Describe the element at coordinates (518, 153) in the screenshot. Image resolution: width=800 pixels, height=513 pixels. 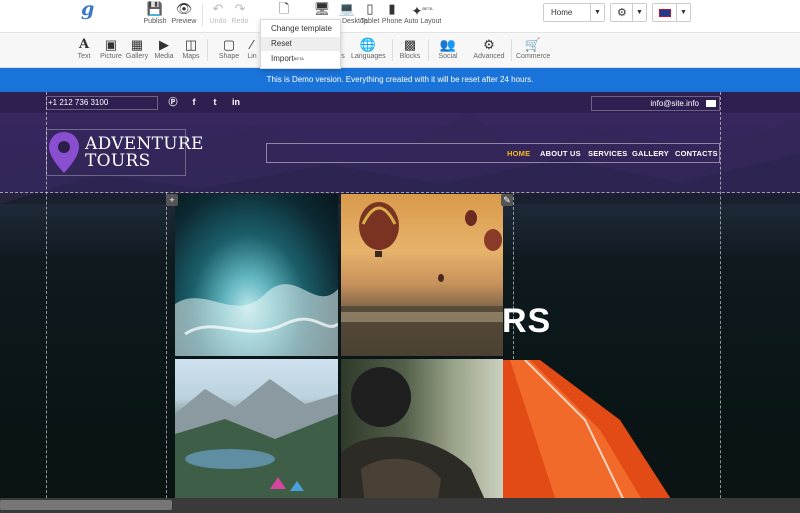
I see `nav-home: HOME` at that location.